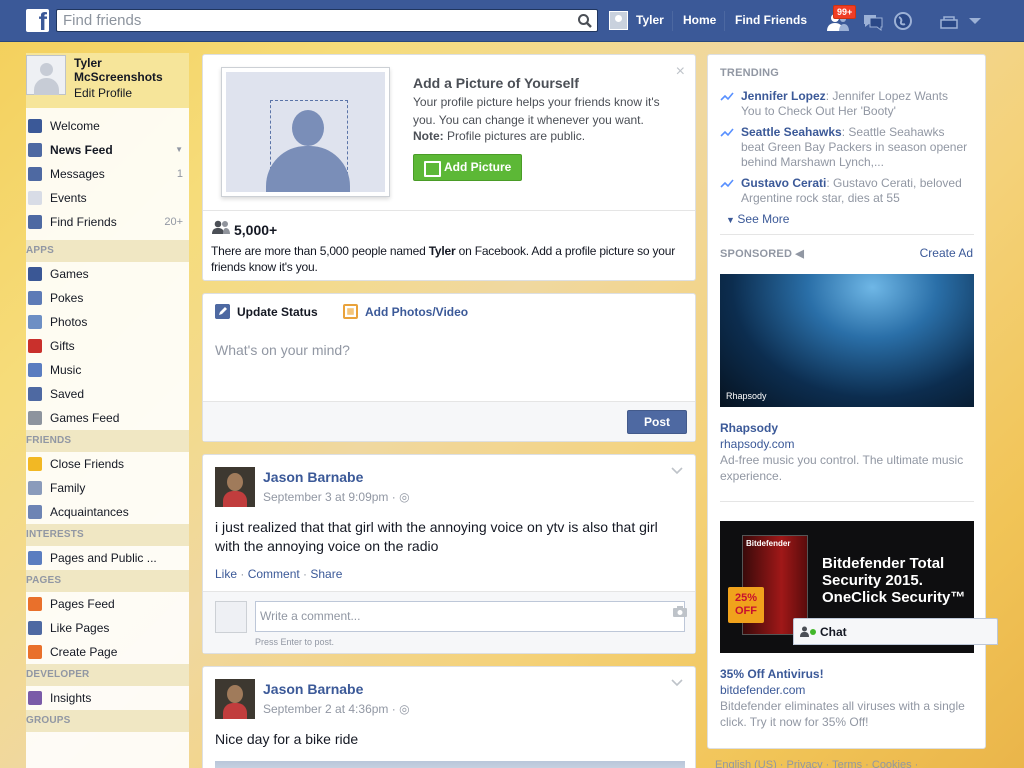 The width and height of the screenshot is (1024, 768). What do you see at coordinates (179, 150) in the screenshot?
I see `chevron-down-icon: ▼` at bounding box center [179, 150].